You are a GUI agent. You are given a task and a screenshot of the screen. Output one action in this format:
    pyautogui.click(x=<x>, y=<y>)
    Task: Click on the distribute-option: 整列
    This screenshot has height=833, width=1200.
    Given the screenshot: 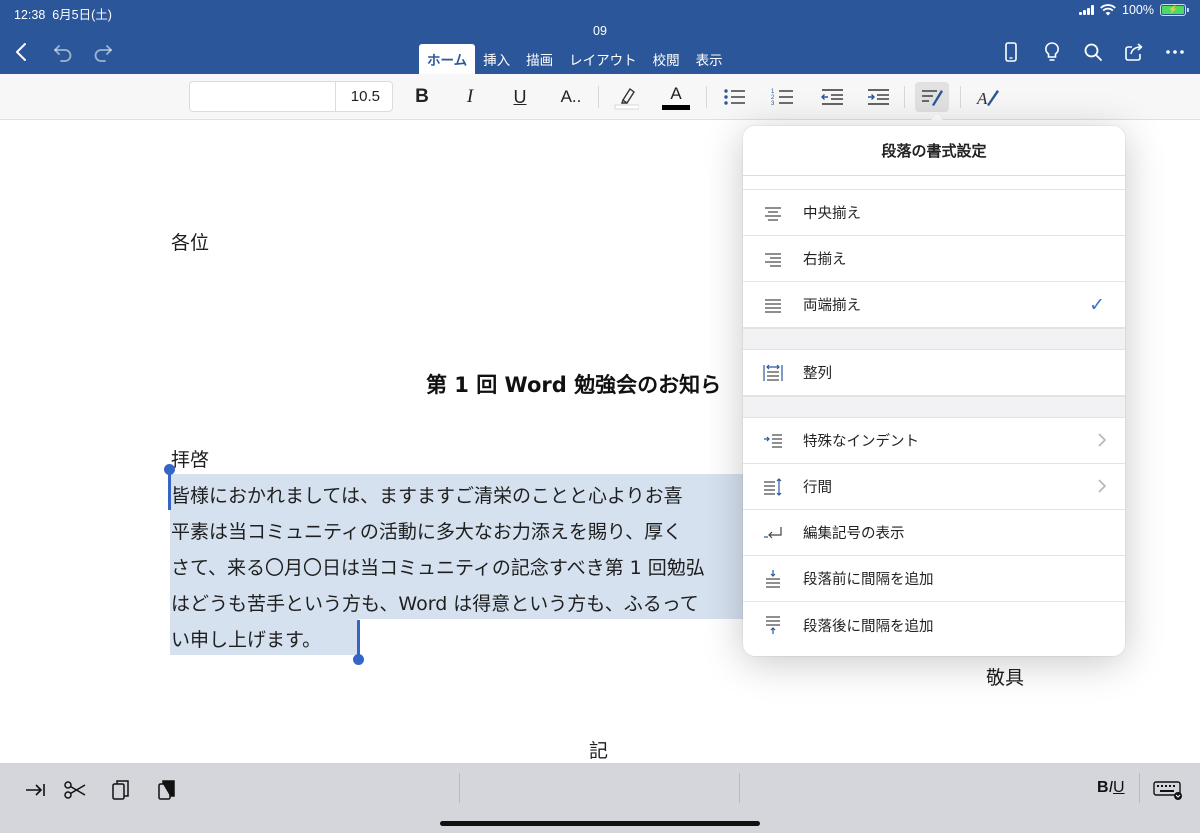 What is the action you would take?
    pyautogui.click(x=934, y=373)
    